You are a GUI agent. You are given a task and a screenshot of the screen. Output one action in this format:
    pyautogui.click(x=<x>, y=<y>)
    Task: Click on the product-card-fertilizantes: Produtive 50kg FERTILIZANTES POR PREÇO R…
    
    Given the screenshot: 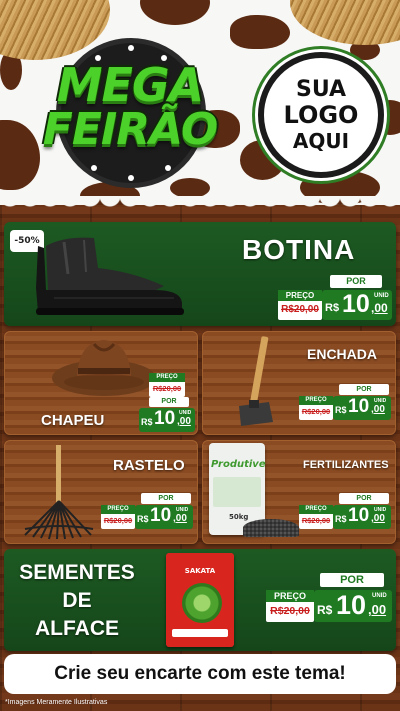 What is the action you would take?
    pyautogui.click(x=299, y=492)
    